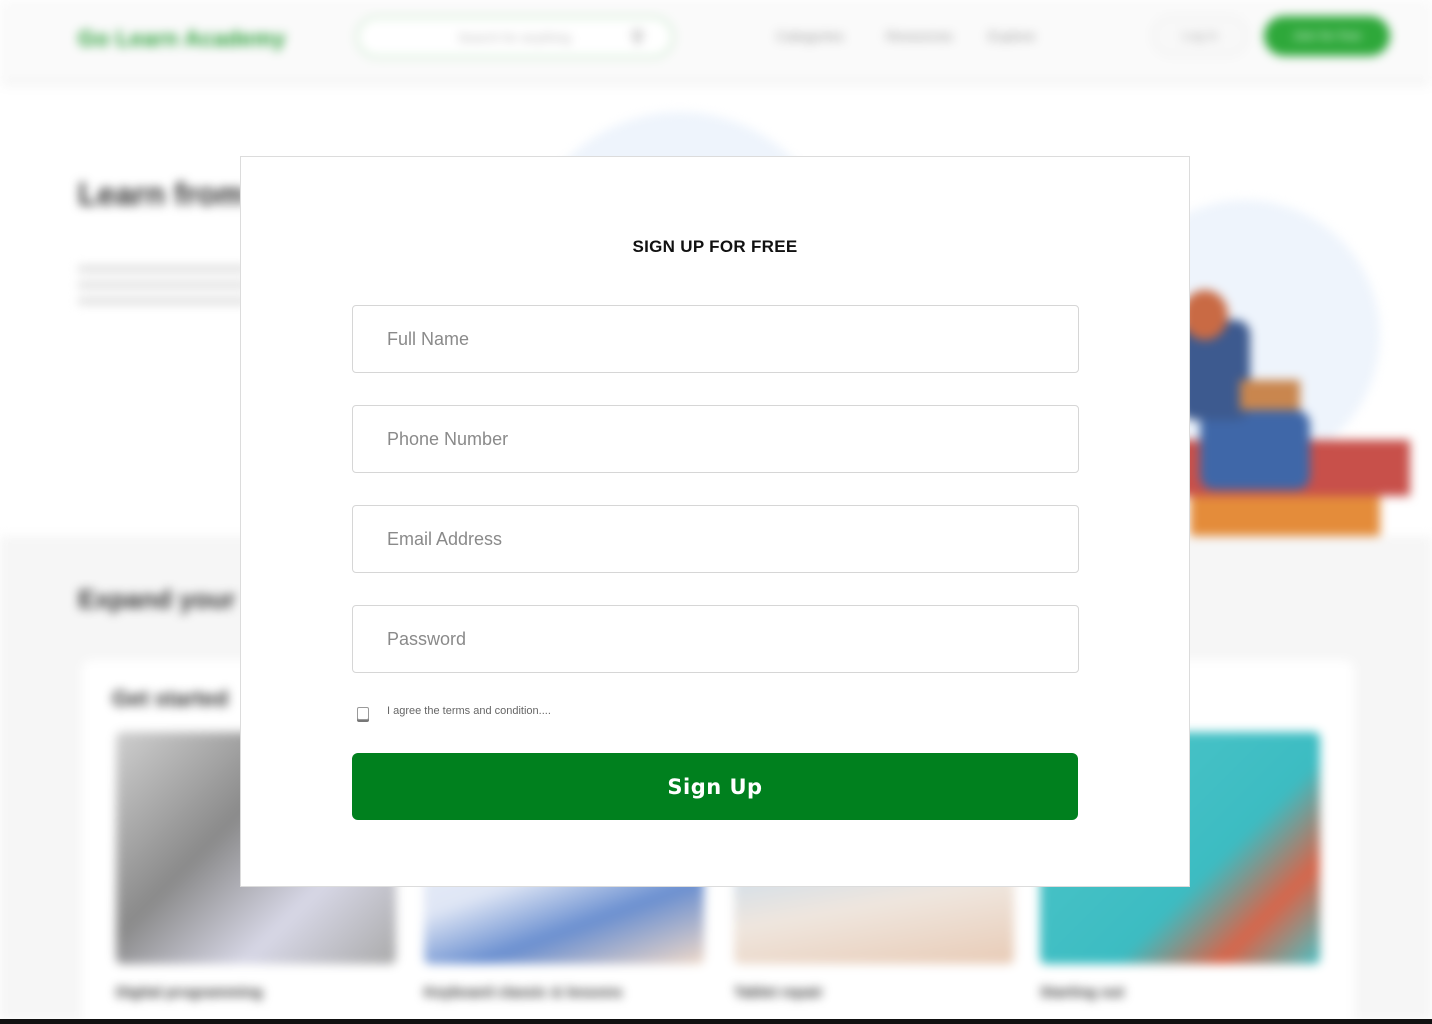 This screenshot has height=1024, width=1432. Describe the element at coordinates (163, 289) in the screenshot. I see `hero-text` at that location.